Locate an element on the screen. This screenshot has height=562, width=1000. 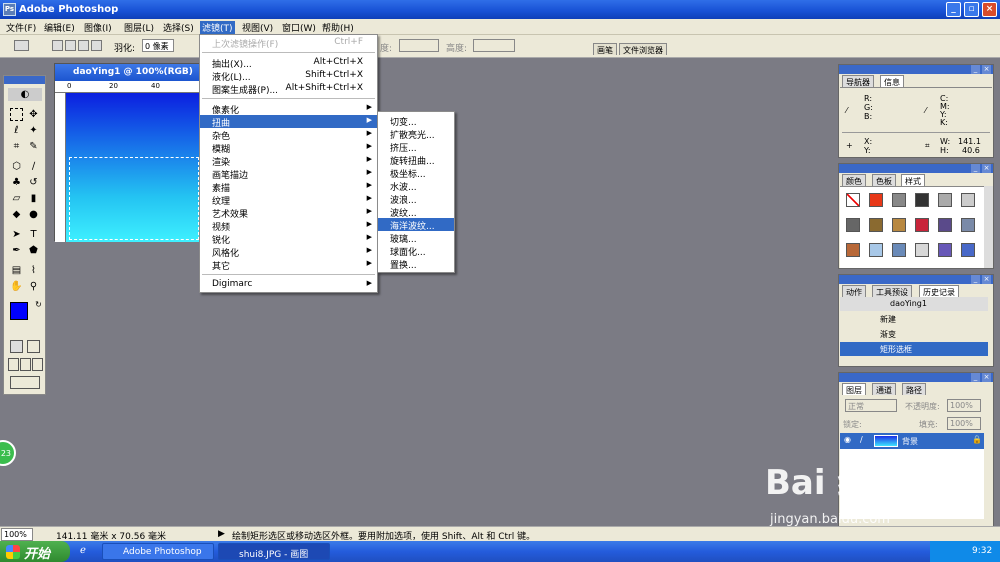
menu-file: 文件(F) is located at coordinates (21, 27).